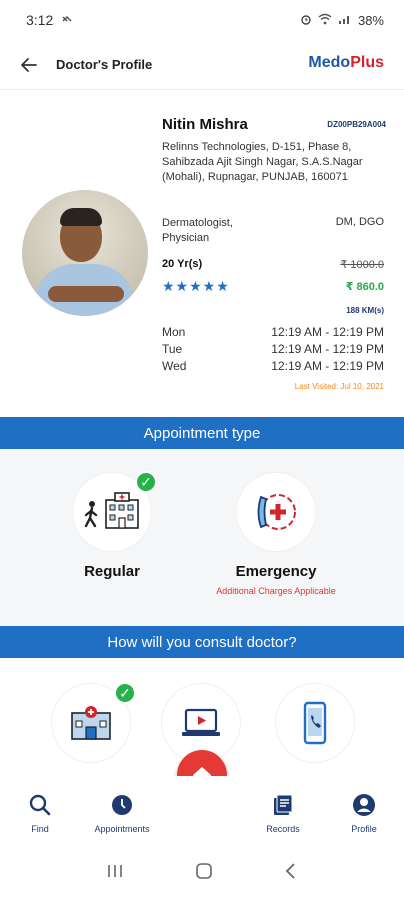 The width and height of the screenshot is (404, 900). I want to click on clock-icon, so click(122, 805).